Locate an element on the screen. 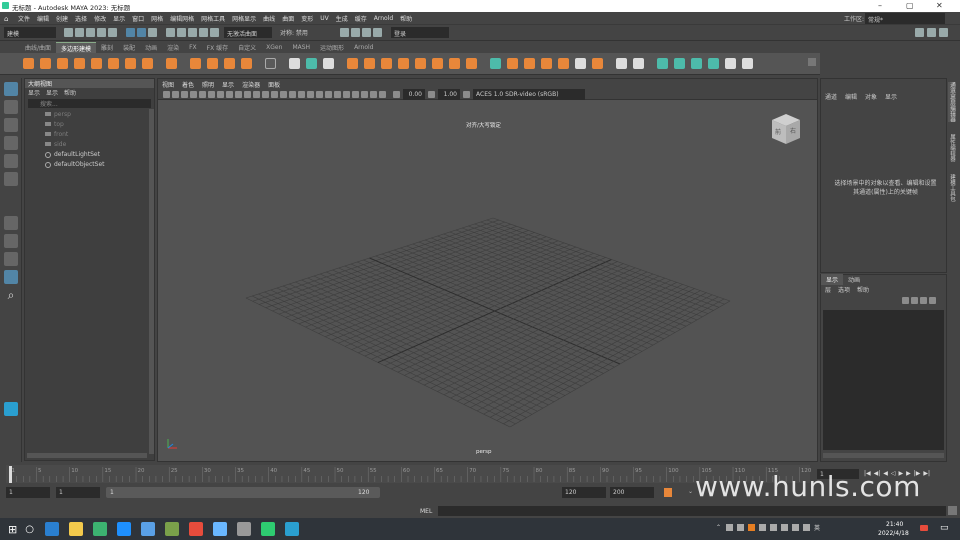 This screenshot has height=540, width=960. viewport-menu-lighting: 照明 is located at coordinates (208, 84).